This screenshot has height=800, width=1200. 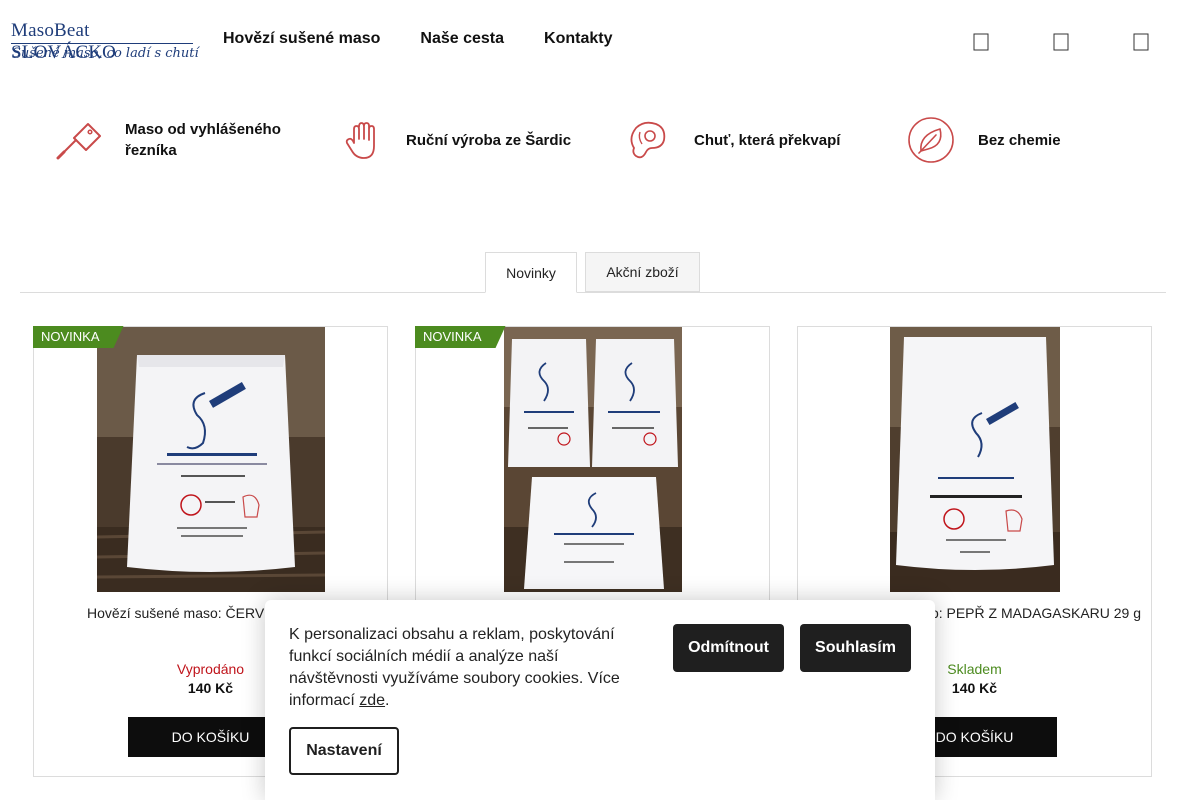 What do you see at coordinates (593, 292) in the screenshot?
I see `tabs-divider` at bounding box center [593, 292].